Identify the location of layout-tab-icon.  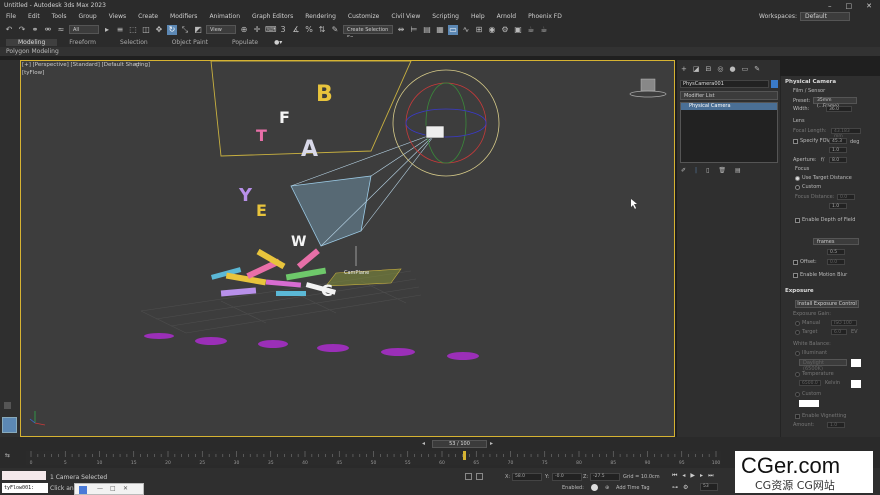
(7, 405).